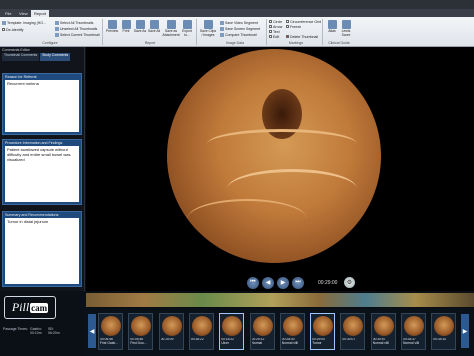 The image size is (474, 356). What do you see at coordinates (332, 27) in the screenshot?
I see `atlas-button: Atlas` at bounding box center [332, 27].